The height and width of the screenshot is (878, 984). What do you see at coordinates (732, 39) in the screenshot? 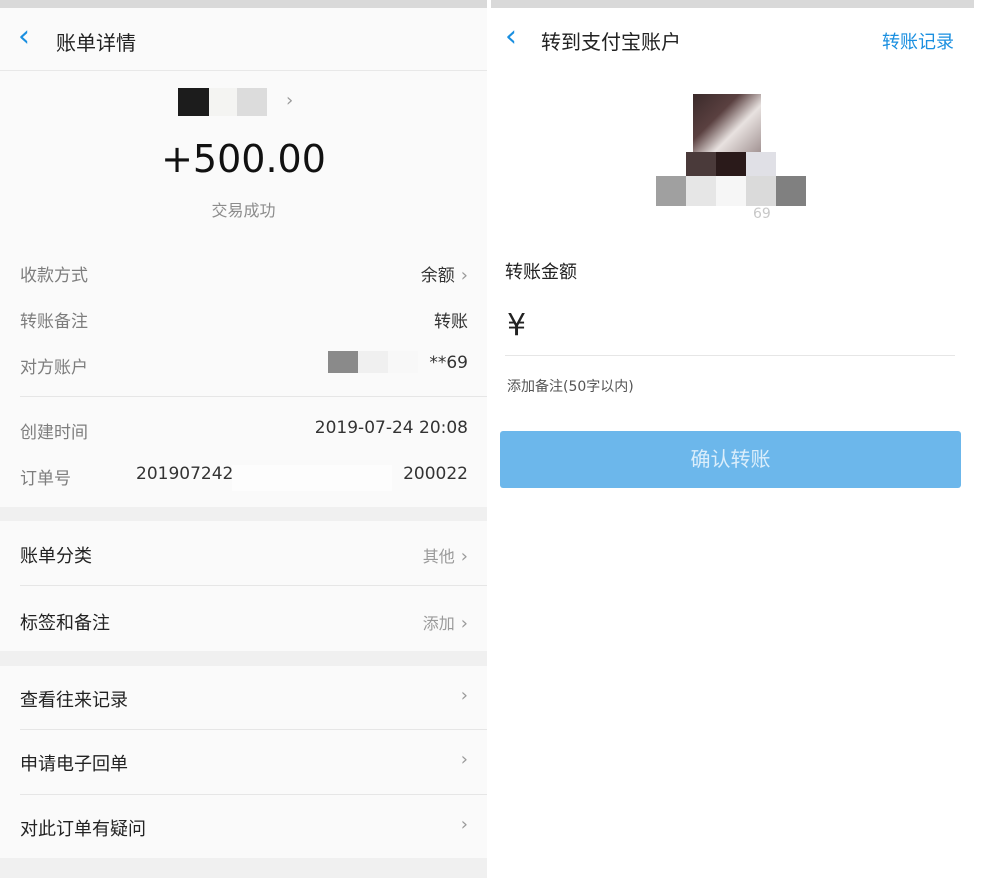
I see `header: ‹ 转到支付宝账户 转账记录` at bounding box center [732, 39].